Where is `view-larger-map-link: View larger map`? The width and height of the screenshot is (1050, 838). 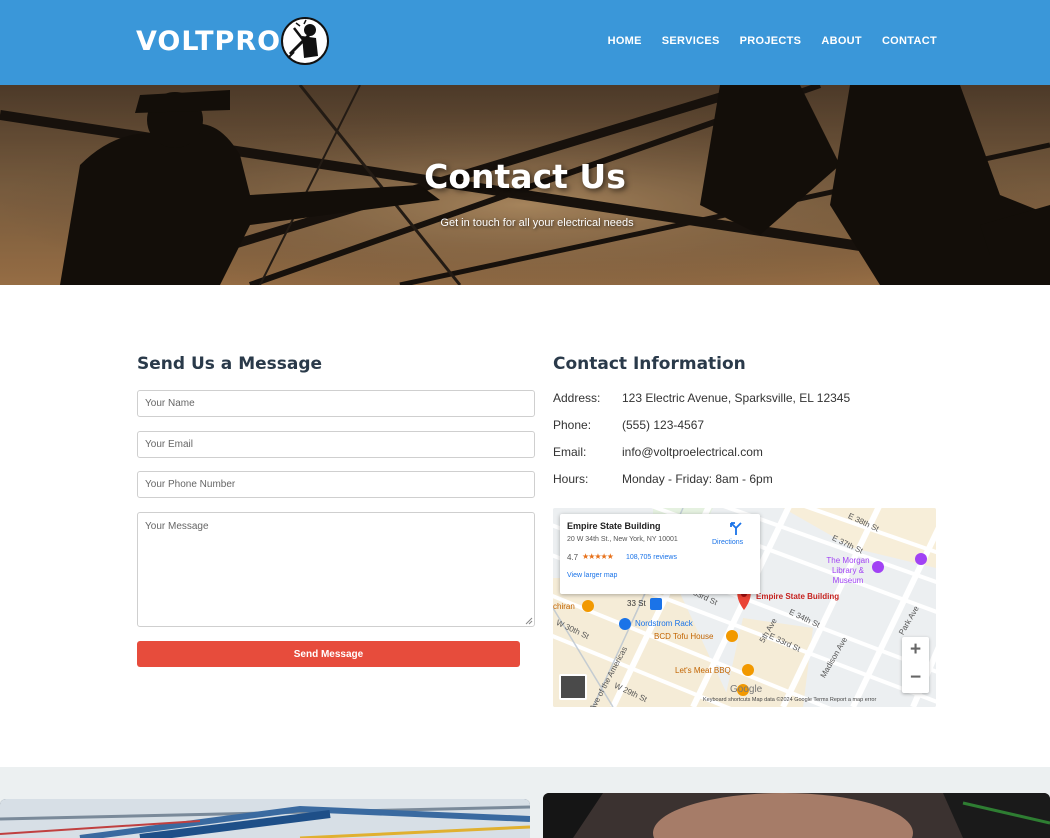 view-larger-map-link: View larger map is located at coordinates (592, 575).